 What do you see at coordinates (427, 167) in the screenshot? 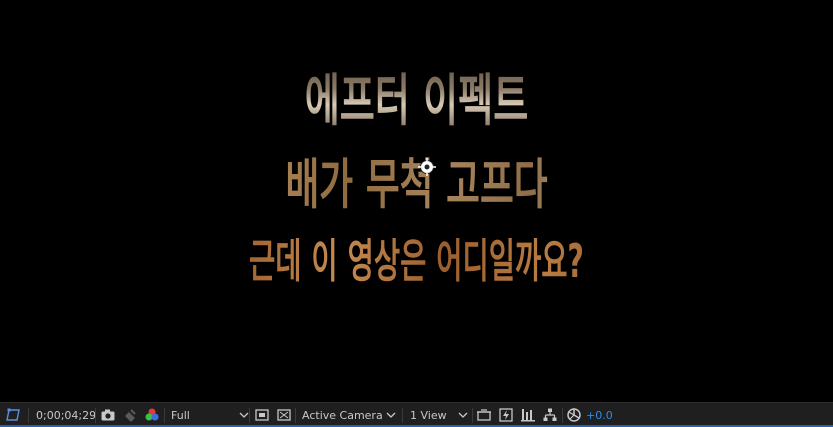
I see `anchor-point-cursor-icon` at bounding box center [427, 167].